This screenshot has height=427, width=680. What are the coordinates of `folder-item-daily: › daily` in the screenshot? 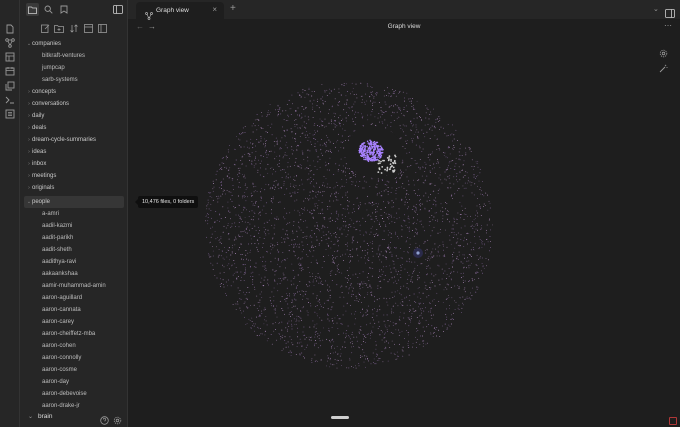 It's located at (74, 116).